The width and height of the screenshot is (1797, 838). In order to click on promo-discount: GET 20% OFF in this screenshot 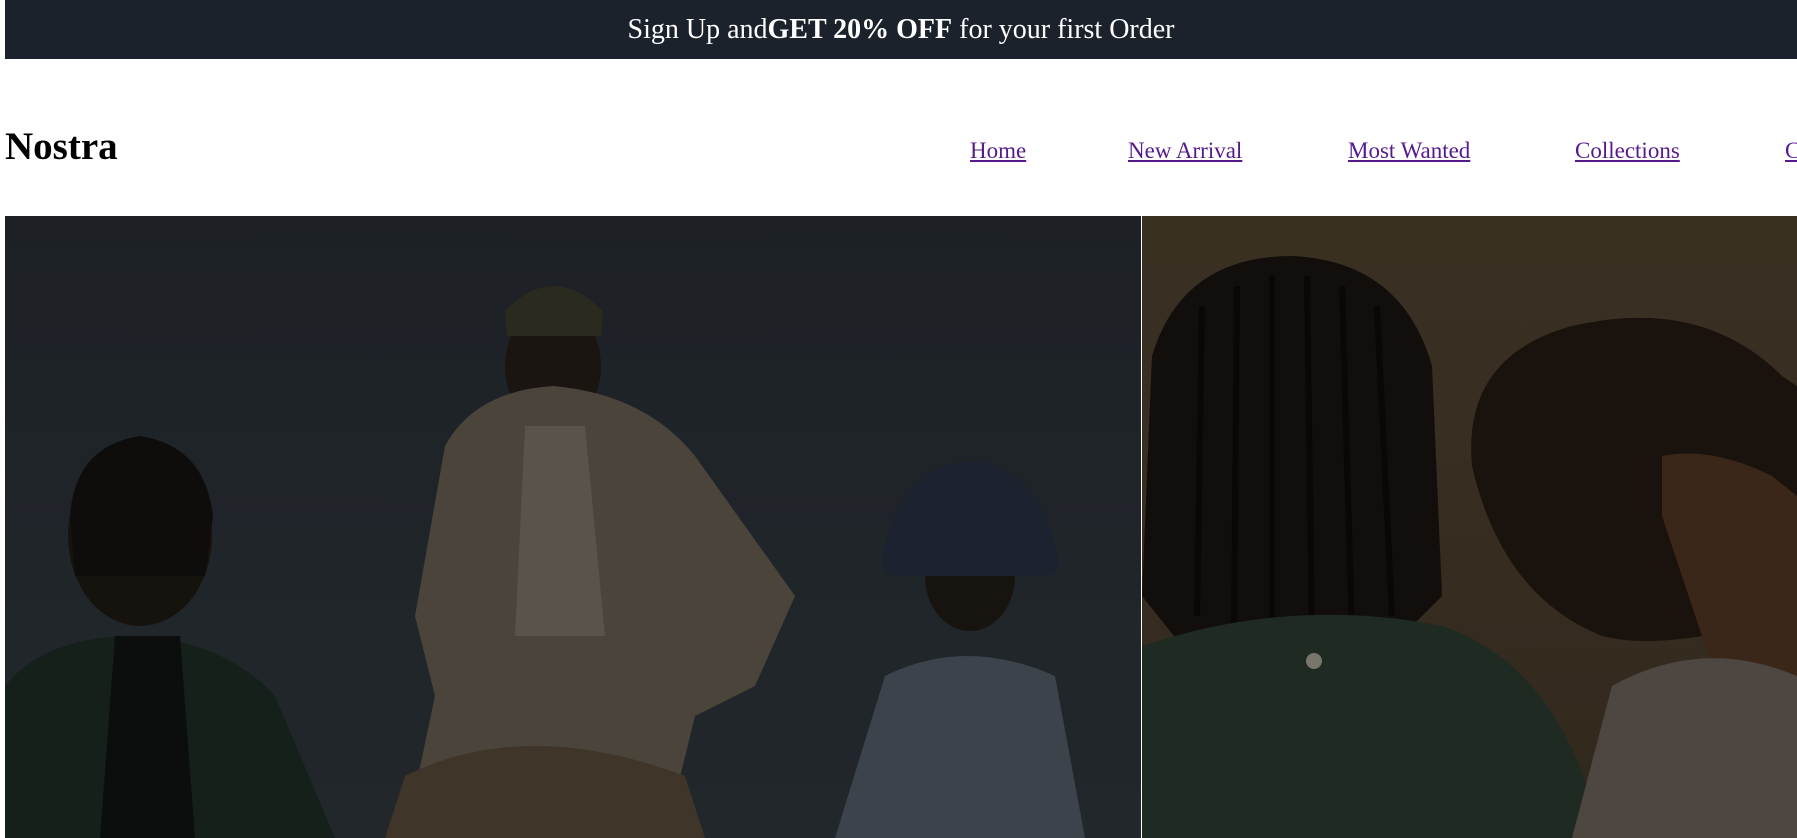, I will do `click(860, 29)`.